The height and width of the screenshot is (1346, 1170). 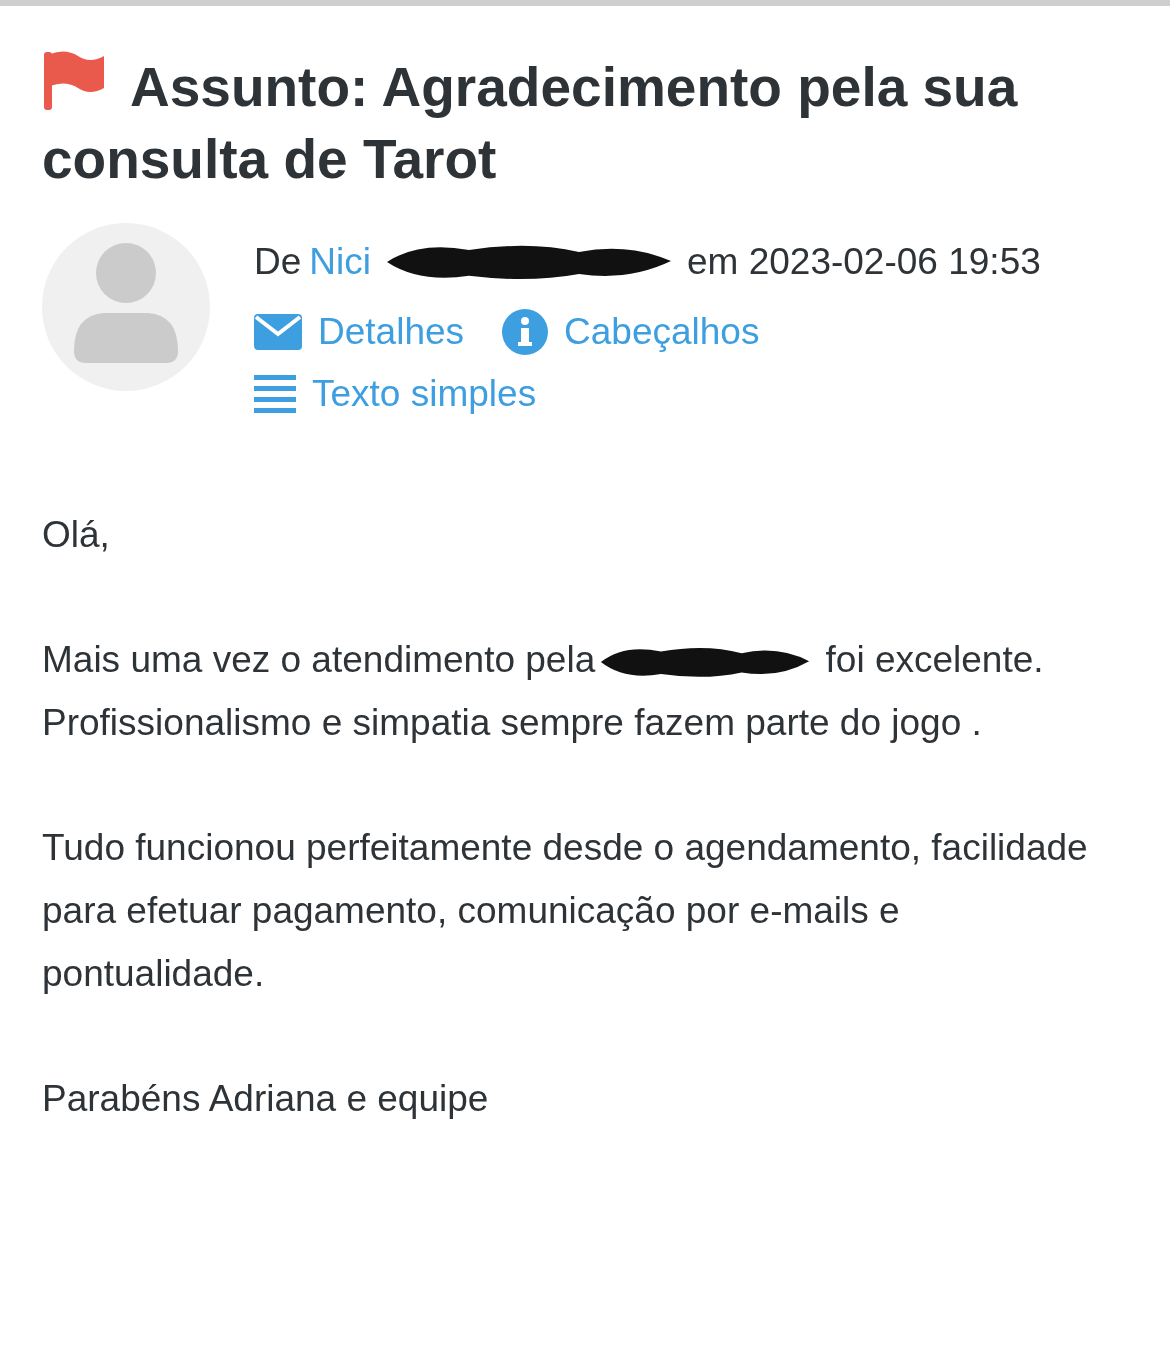 I want to click on header-link: Texto simples, so click(x=395, y=394).